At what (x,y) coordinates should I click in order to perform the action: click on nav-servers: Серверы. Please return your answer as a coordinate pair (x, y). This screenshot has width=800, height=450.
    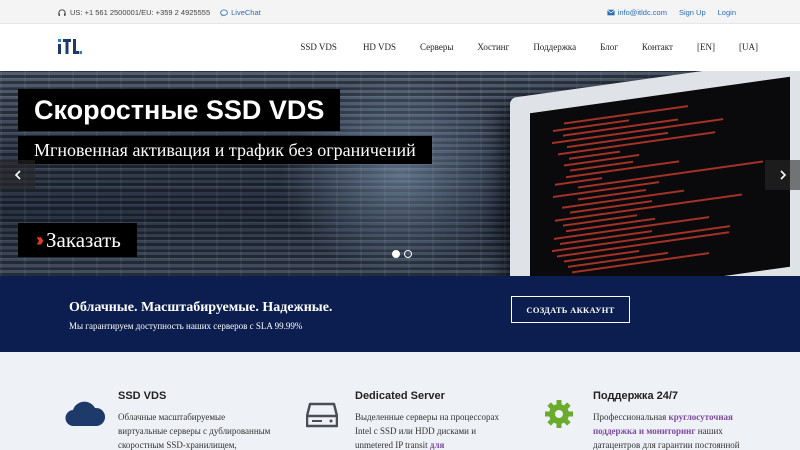
    Looking at the image, I should click on (436, 47).